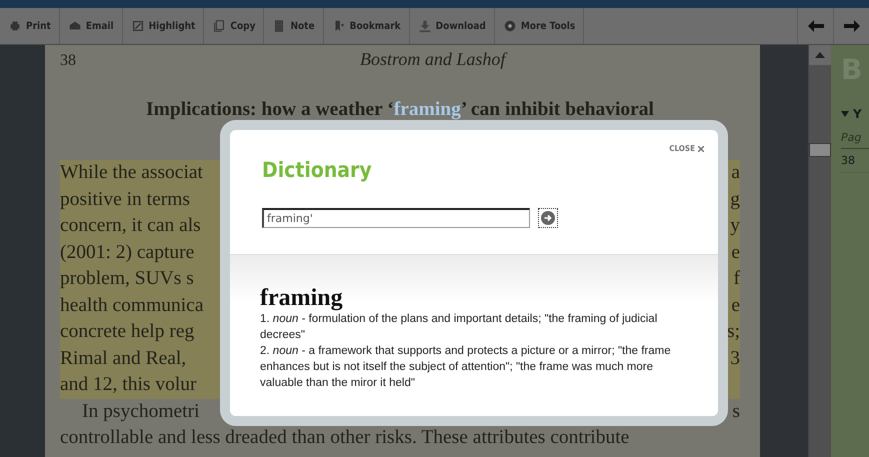 This screenshot has width=869, height=457. What do you see at coordinates (15, 26) in the screenshot?
I see `printer-icon` at bounding box center [15, 26].